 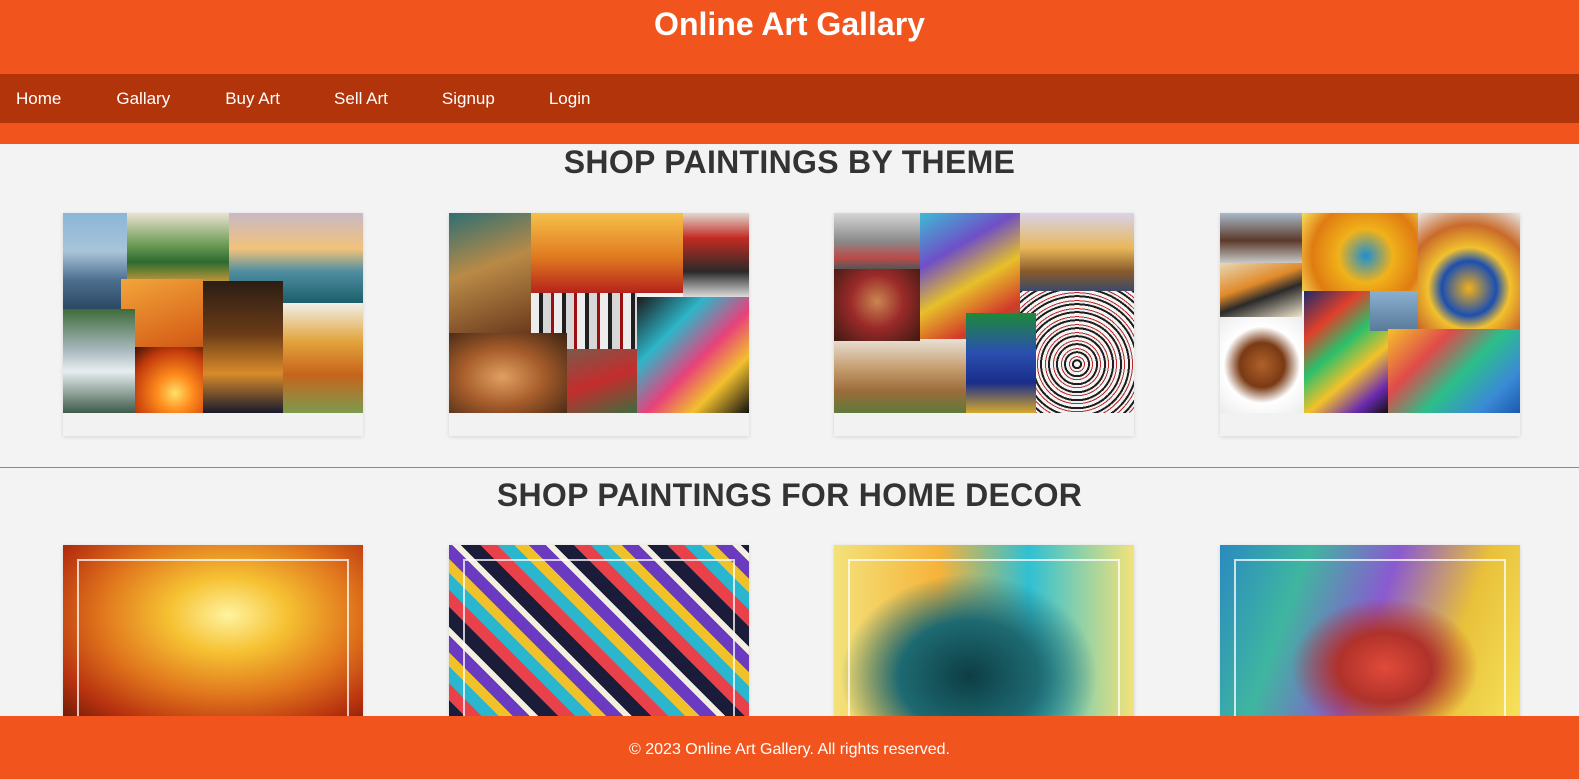 What do you see at coordinates (789, 24) in the screenshot?
I see `site-title: Online Art Gallary` at bounding box center [789, 24].